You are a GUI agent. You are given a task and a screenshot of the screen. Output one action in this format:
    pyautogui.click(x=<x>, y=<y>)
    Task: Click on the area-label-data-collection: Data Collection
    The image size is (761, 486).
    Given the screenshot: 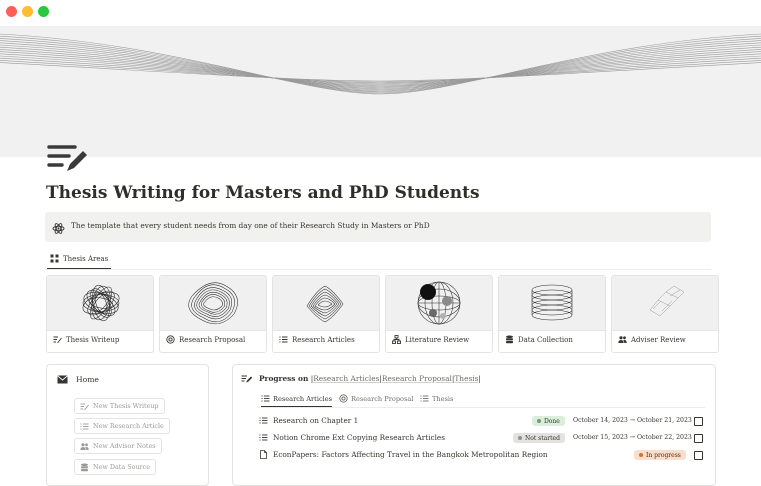 What is the action you would take?
    pyautogui.click(x=545, y=339)
    